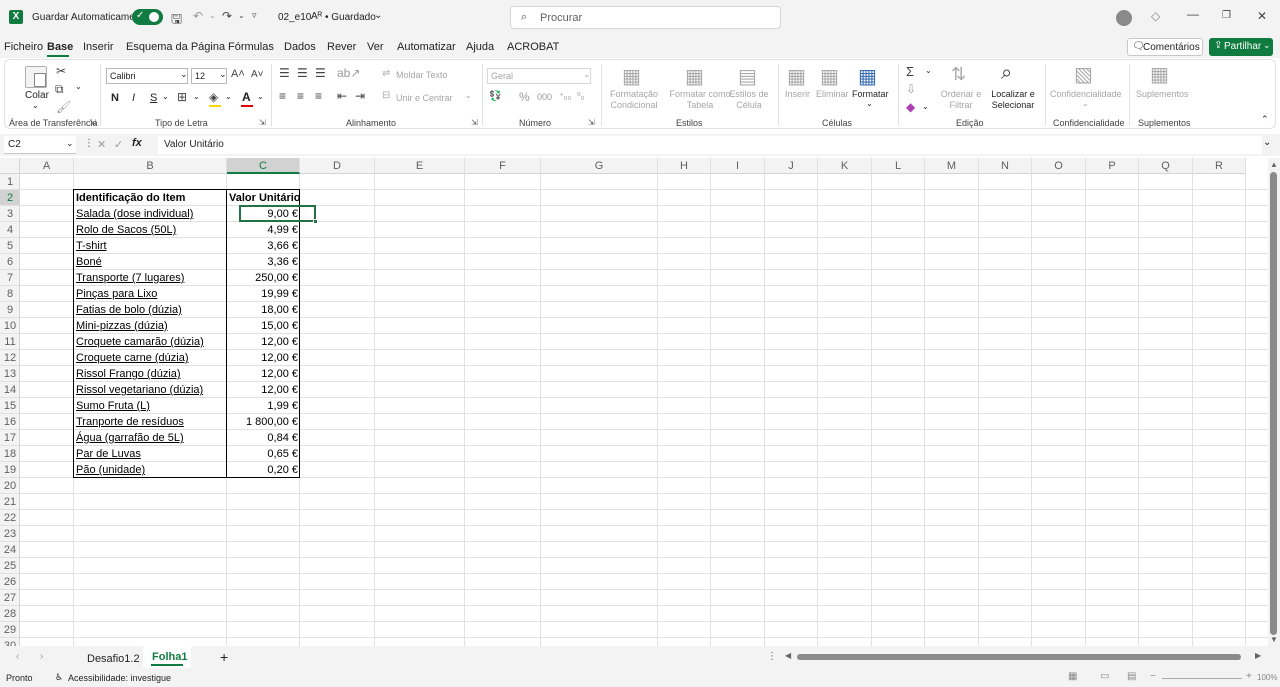 The image size is (1280, 687). Describe the element at coordinates (212, 15) in the screenshot. I see `undo-dropdown-icon: ⌄` at that location.